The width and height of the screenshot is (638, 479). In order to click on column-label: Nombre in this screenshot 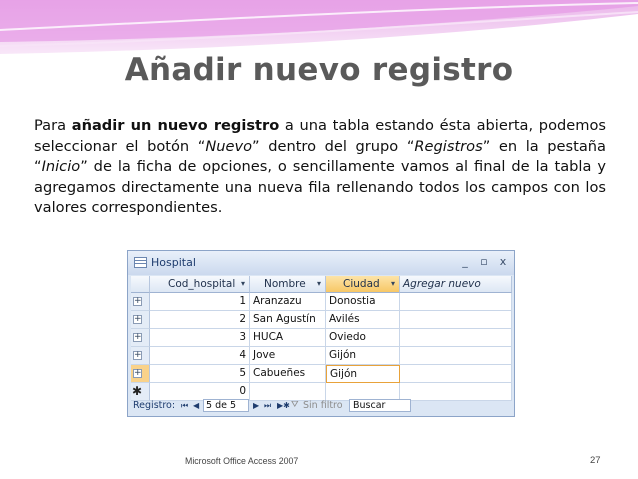, I will do `click(285, 284)`.